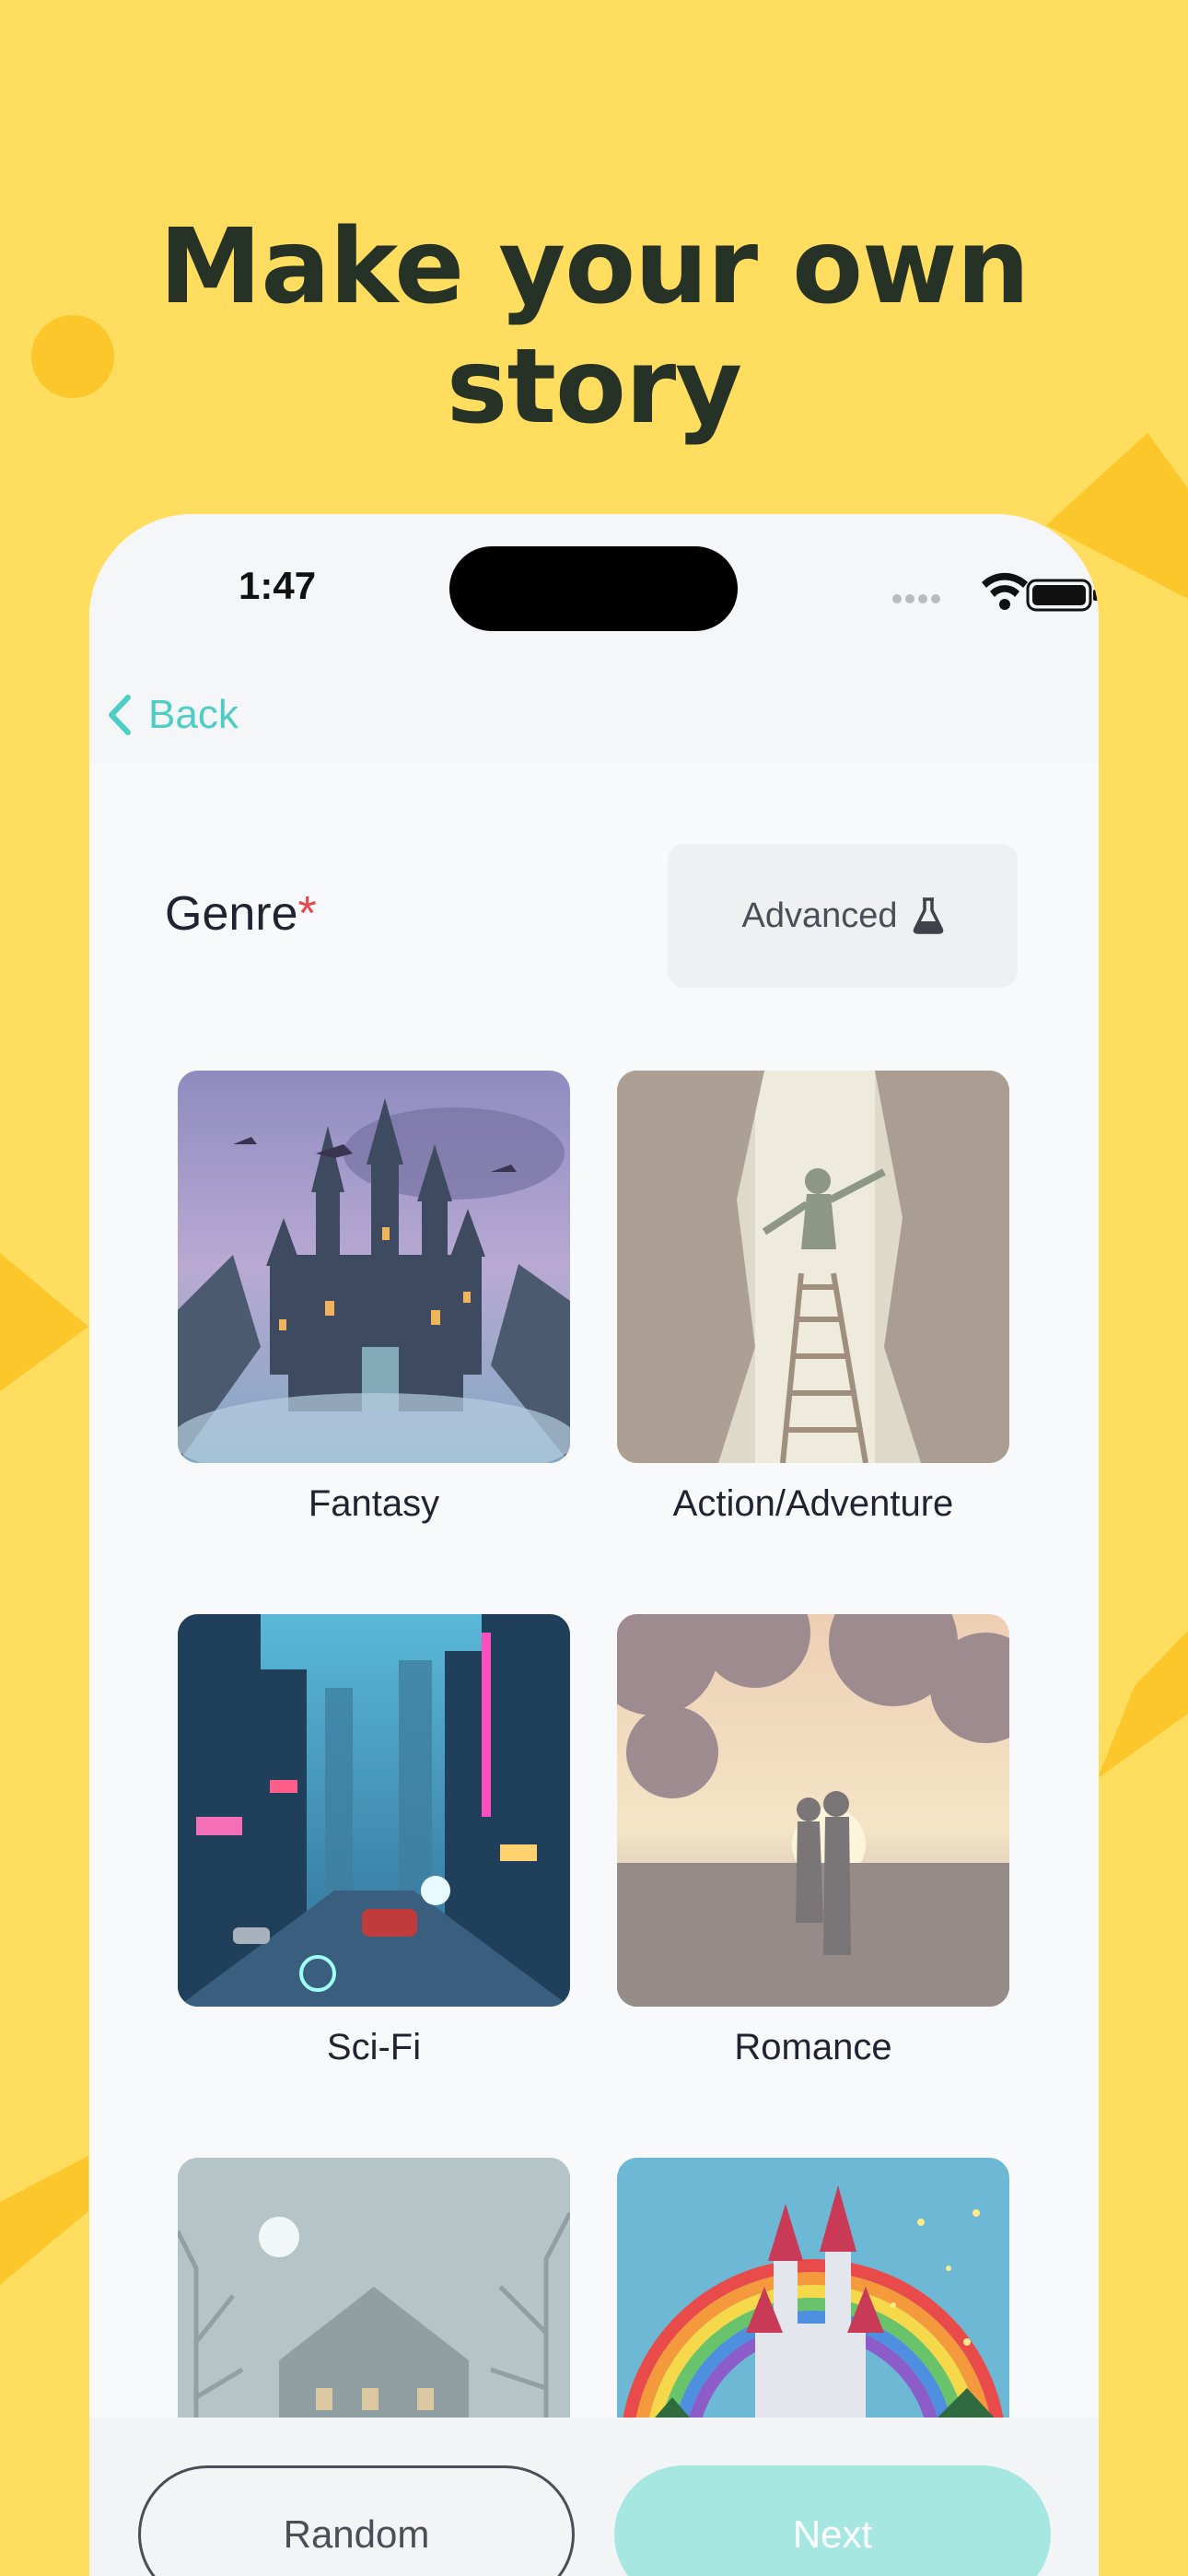 The height and width of the screenshot is (2576, 1188). I want to click on genre-label-text: Genre, so click(231, 914).